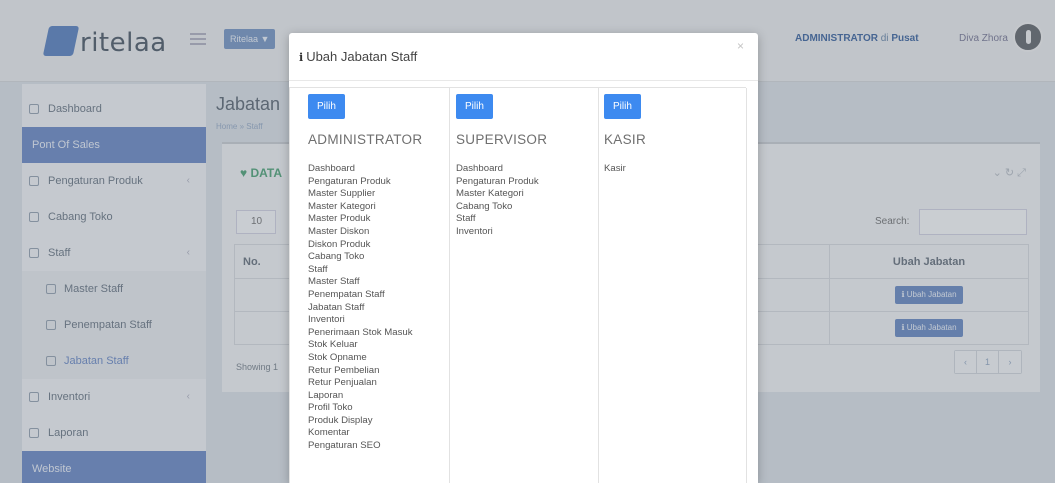 The height and width of the screenshot is (483, 1055). What do you see at coordinates (344, 370) in the screenshot?
I see `permission-item: Retur Pembelian` at bounding box center [344, 370].